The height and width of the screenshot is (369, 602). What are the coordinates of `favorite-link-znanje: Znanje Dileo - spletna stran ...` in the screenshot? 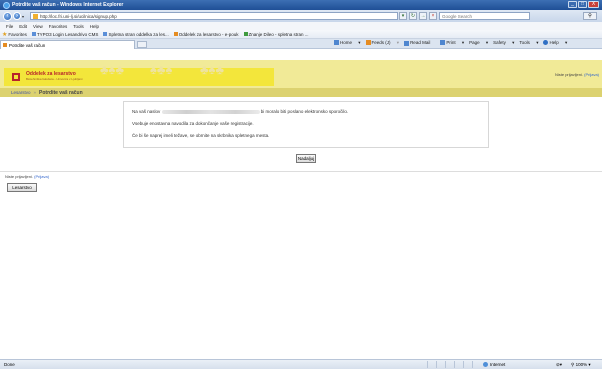 It's located at (276, 34).